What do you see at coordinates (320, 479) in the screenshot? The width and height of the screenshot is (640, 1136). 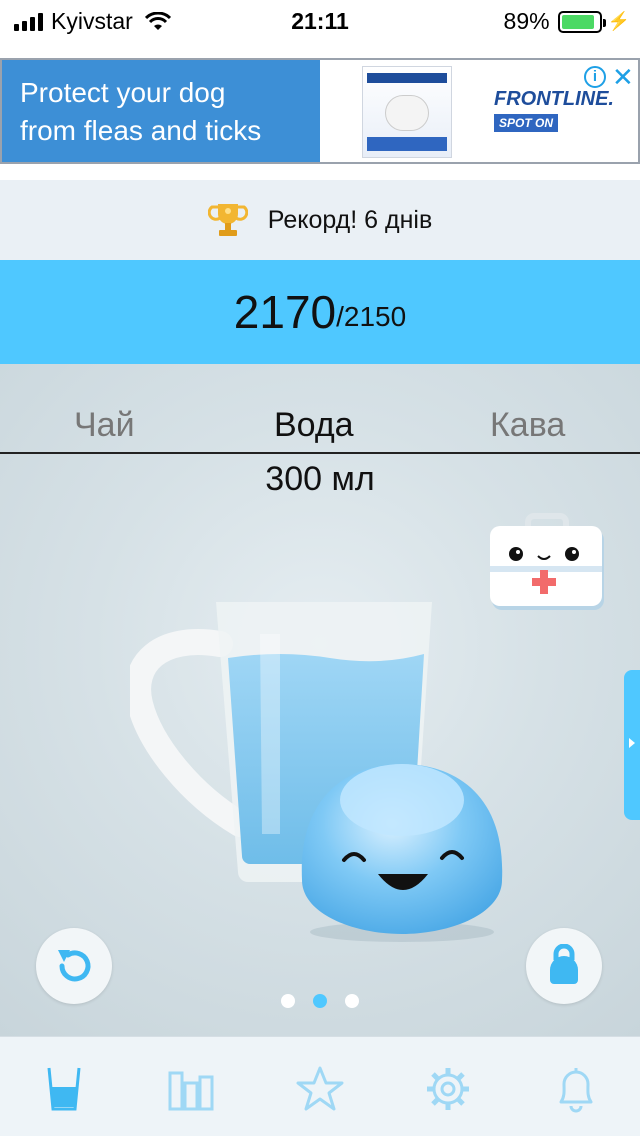 I see `drink-amount: 300 мл` at bounding box center [320, 479].